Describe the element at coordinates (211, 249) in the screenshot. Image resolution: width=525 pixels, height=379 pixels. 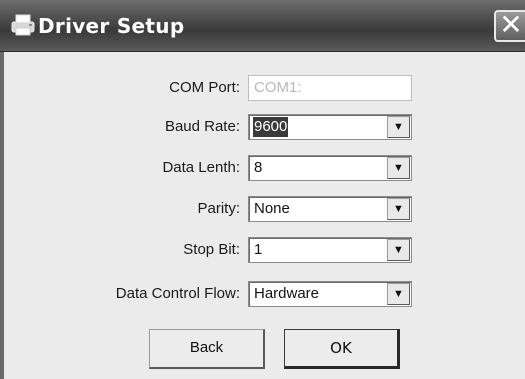
I see `stop-bit-label: Stop Bit:` at that location.